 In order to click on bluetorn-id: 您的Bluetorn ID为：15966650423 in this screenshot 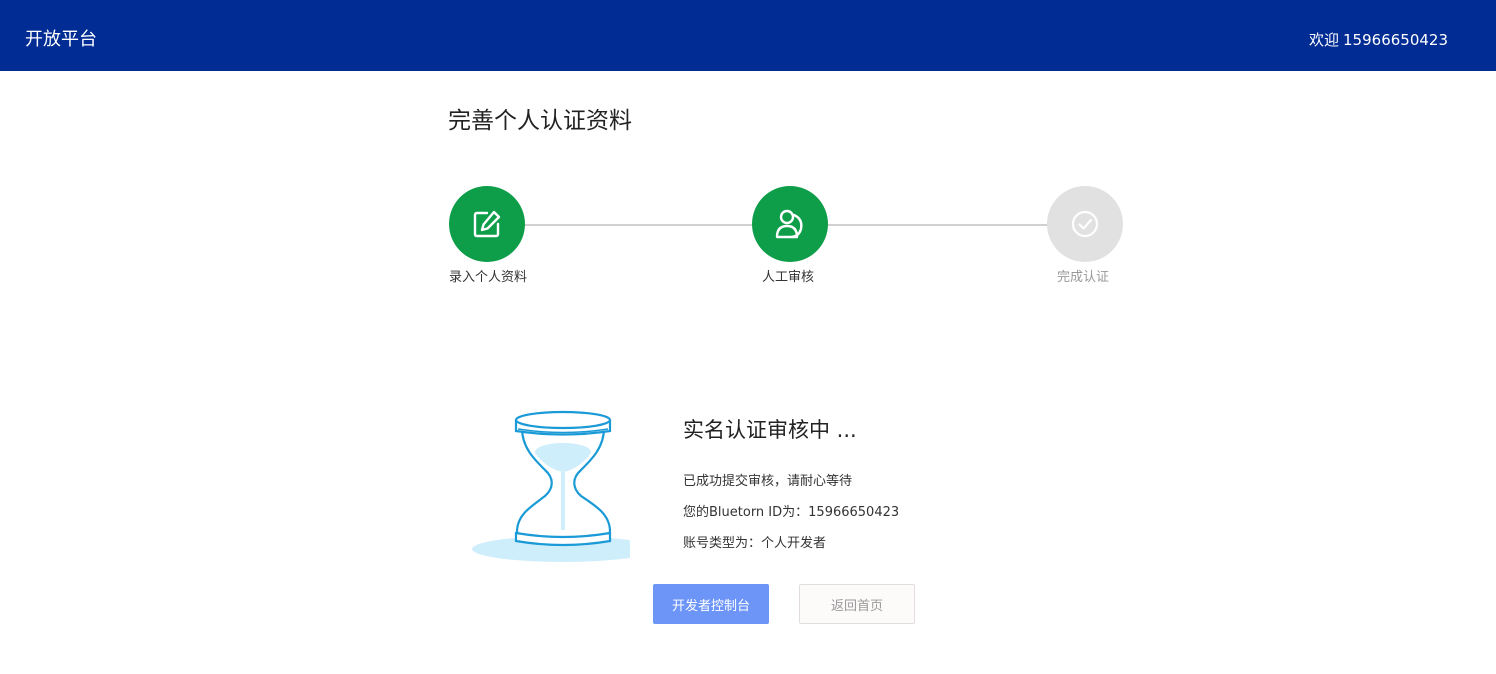, I will do `click(791, 512)`.